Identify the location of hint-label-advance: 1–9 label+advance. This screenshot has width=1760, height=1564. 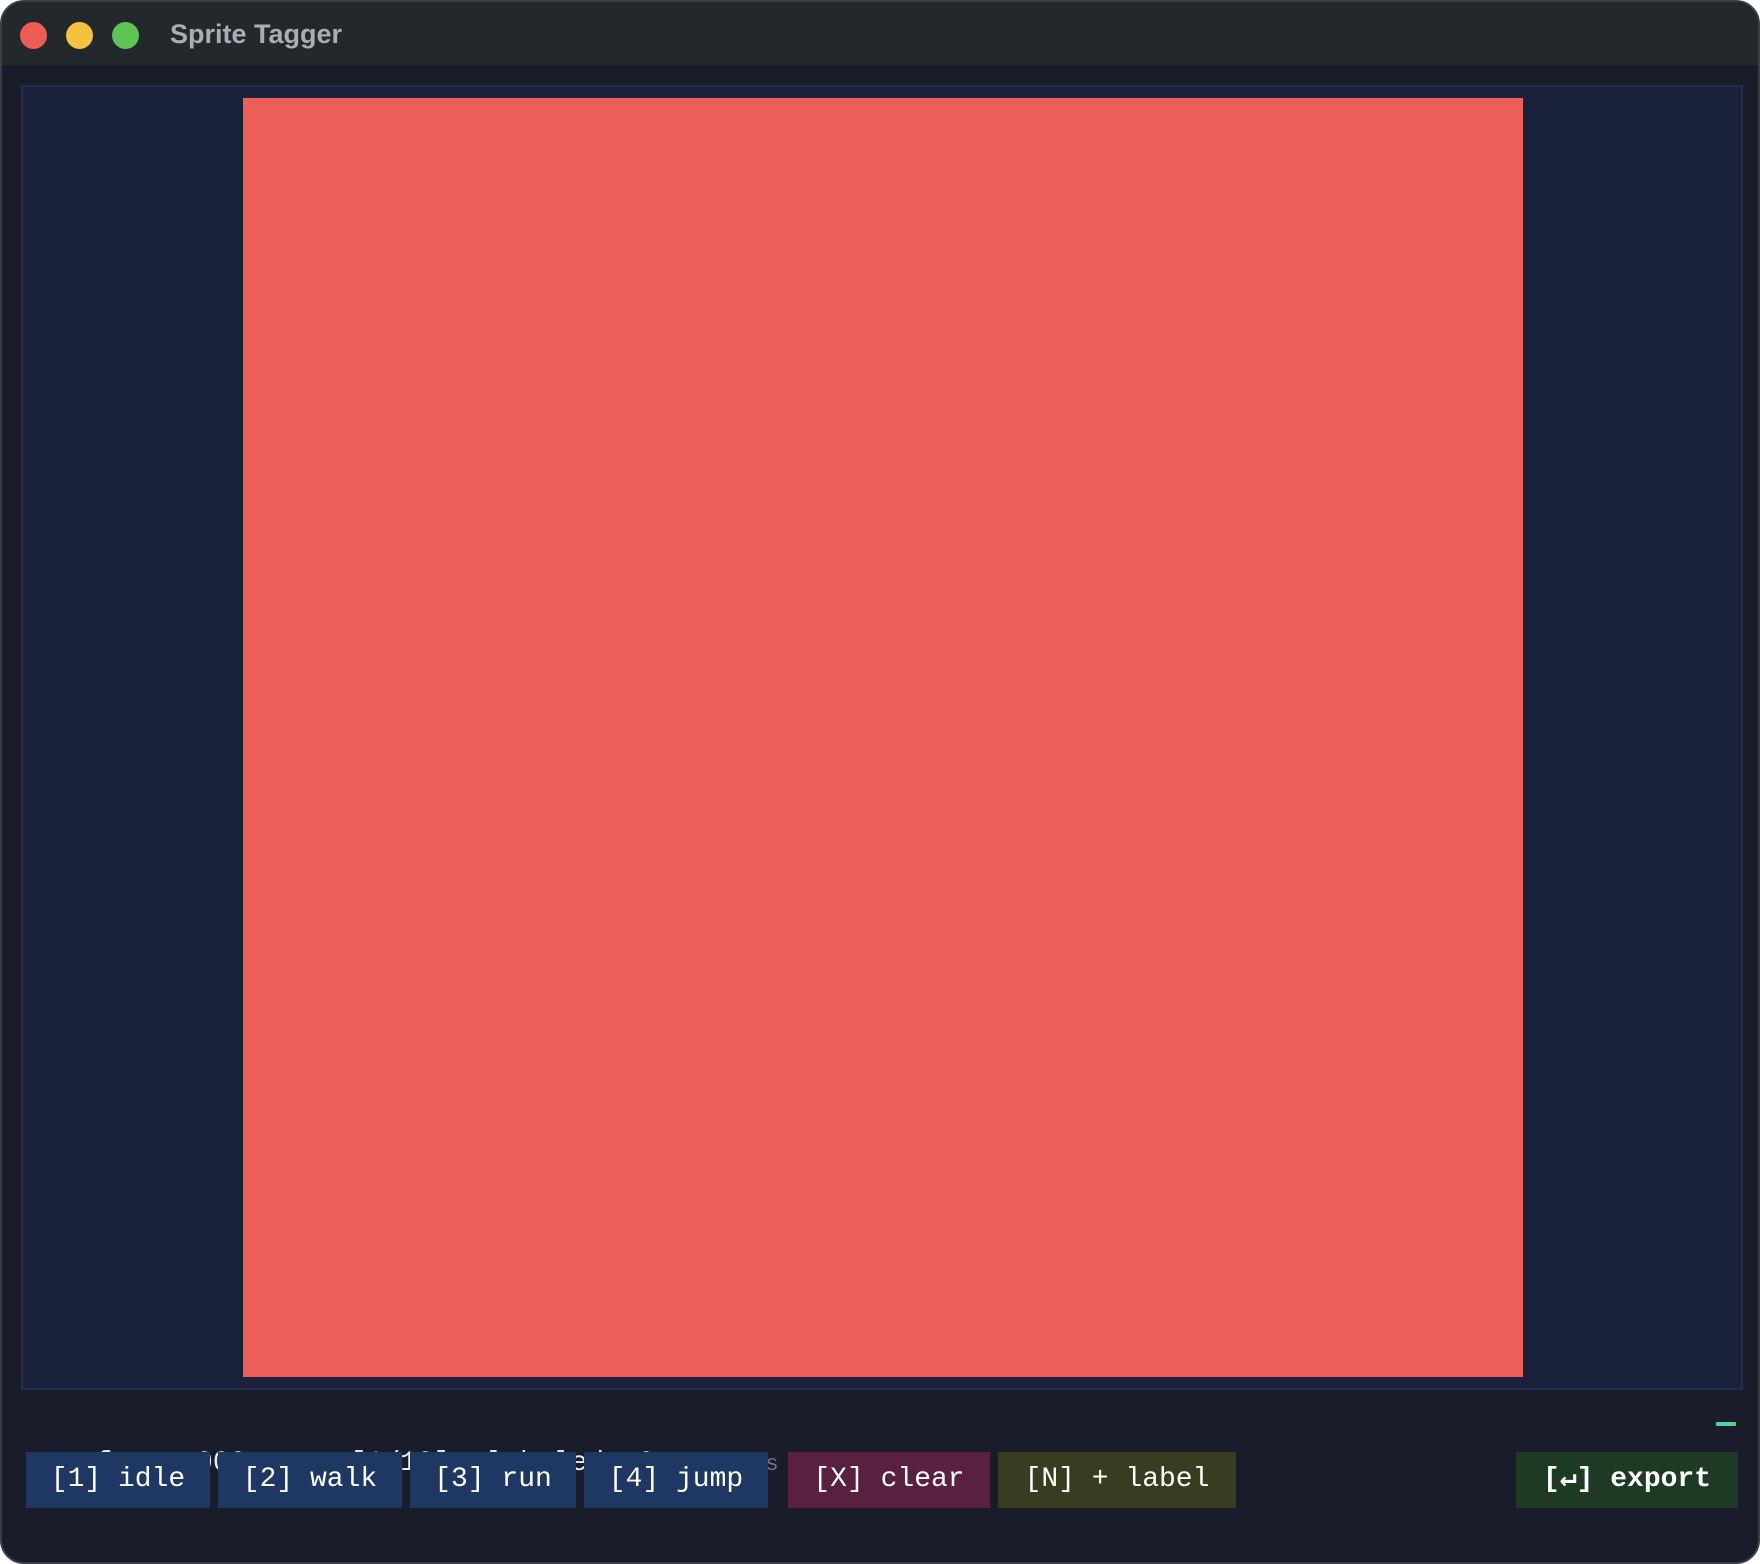
(571, 1559).